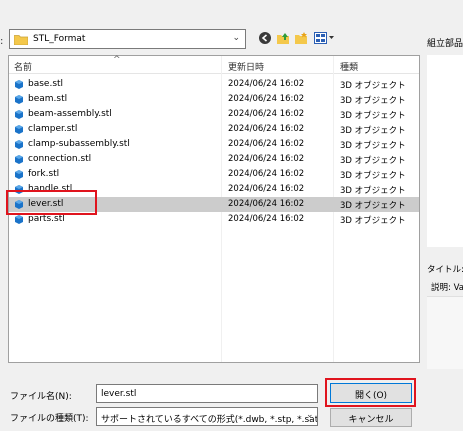 Image resolution: width=463 pixels, height=431 pixels. I want to click on highlight-selected-file, so click(51, 202).